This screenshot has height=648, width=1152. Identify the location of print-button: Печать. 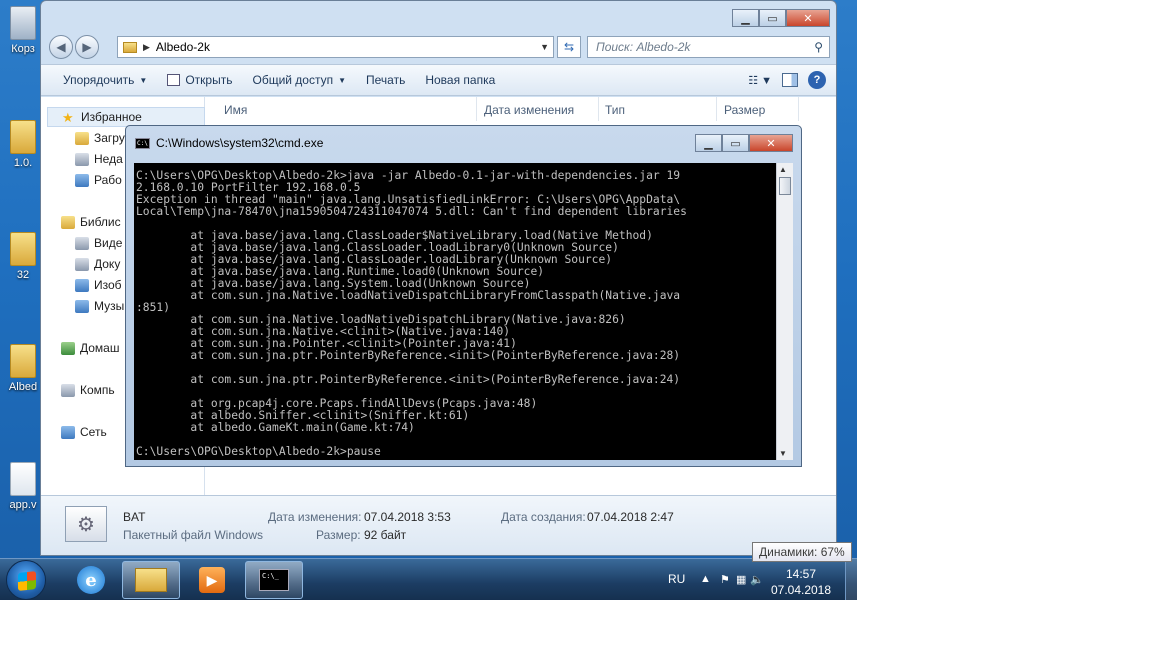
(385, 80).